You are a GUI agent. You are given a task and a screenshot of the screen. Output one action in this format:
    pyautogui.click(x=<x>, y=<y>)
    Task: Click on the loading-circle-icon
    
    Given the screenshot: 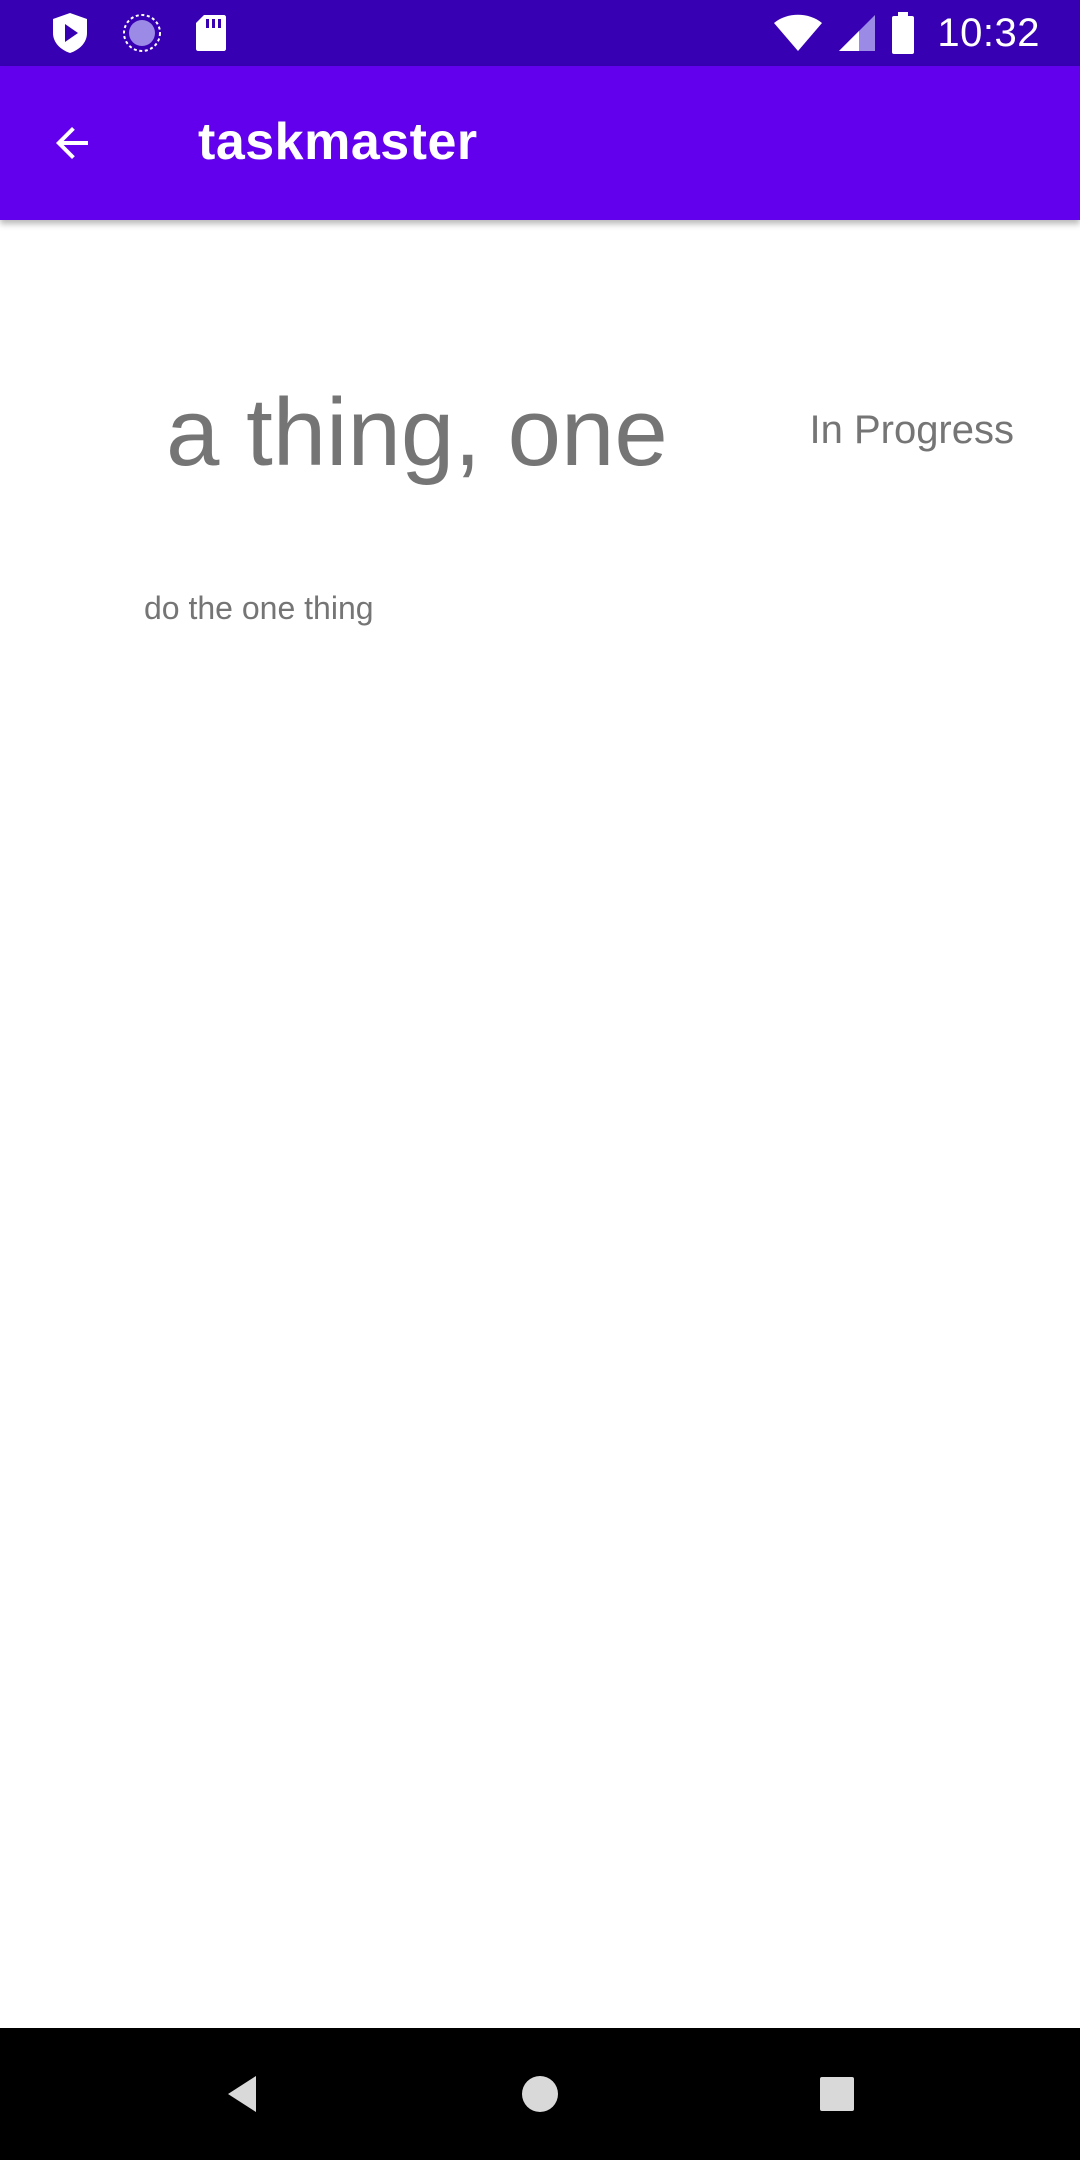 What is the action you would take?
    pyautogui.click(x=142, y=33)
    